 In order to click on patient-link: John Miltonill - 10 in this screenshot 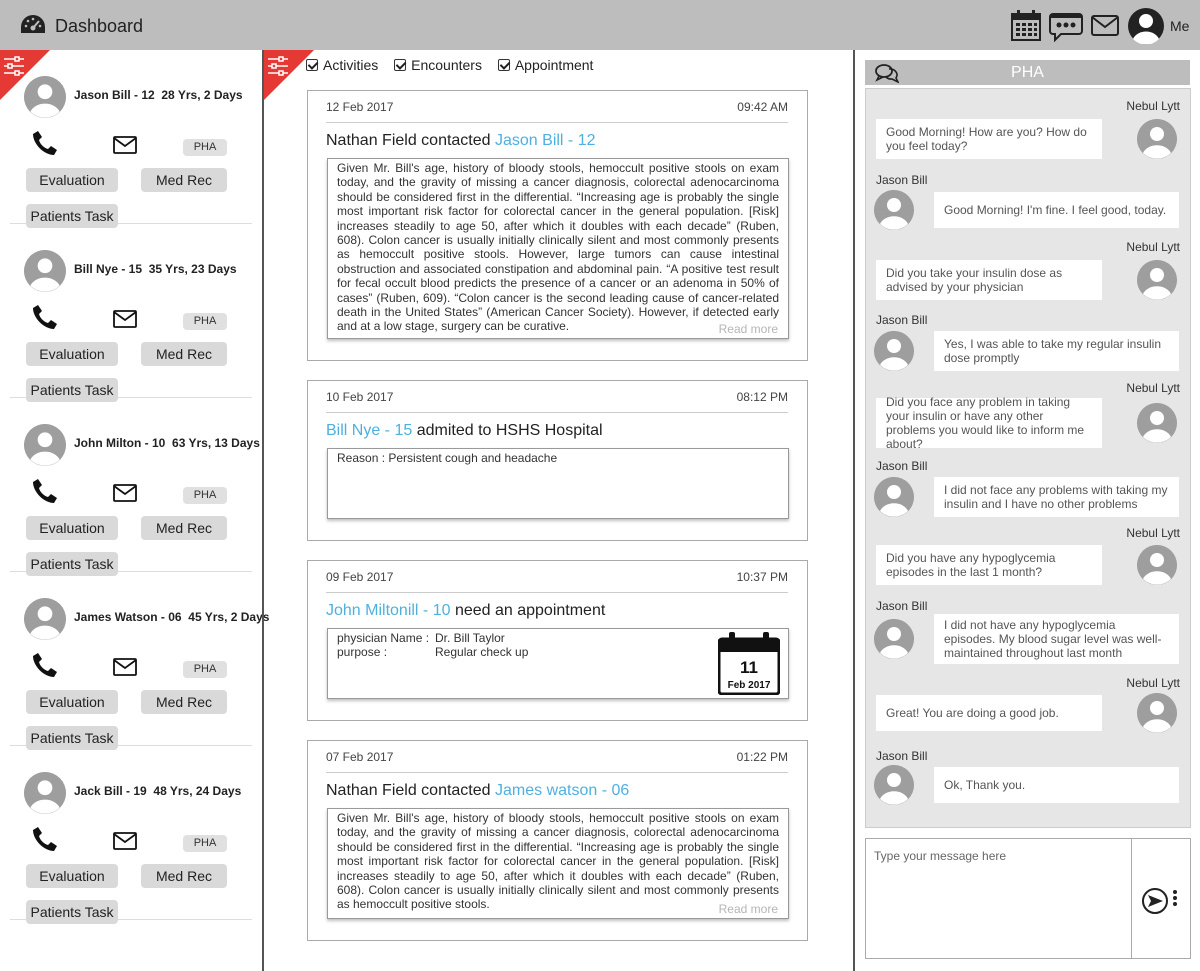, I will do `click(388, 610)`.